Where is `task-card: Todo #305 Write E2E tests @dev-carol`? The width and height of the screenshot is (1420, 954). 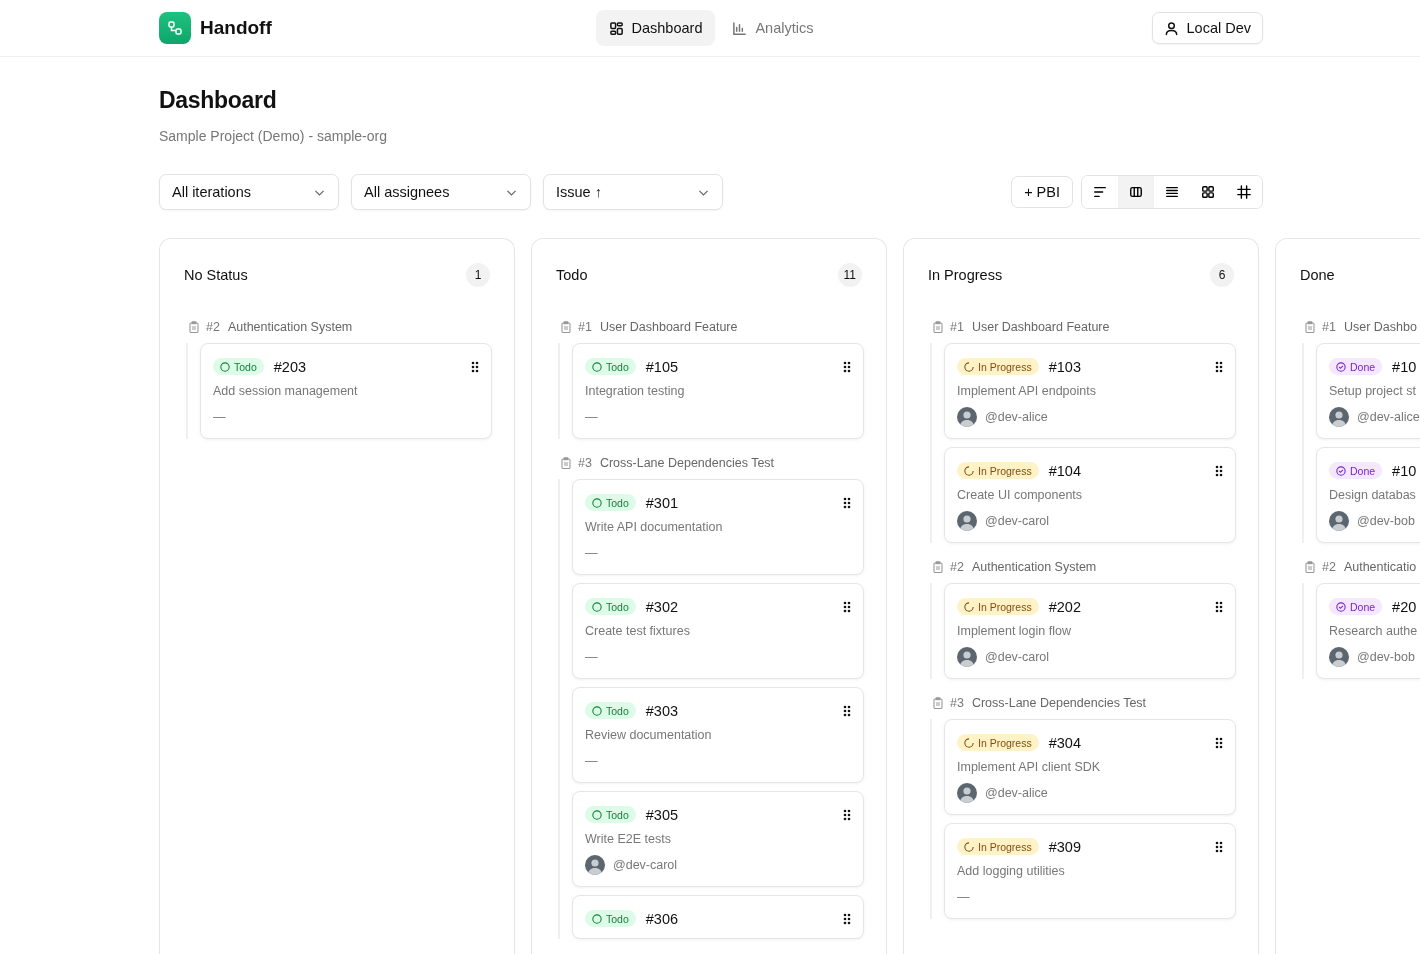 task-card: Todo #305 Write E2E tests @dev-carol is located at coordinates (718, 839).